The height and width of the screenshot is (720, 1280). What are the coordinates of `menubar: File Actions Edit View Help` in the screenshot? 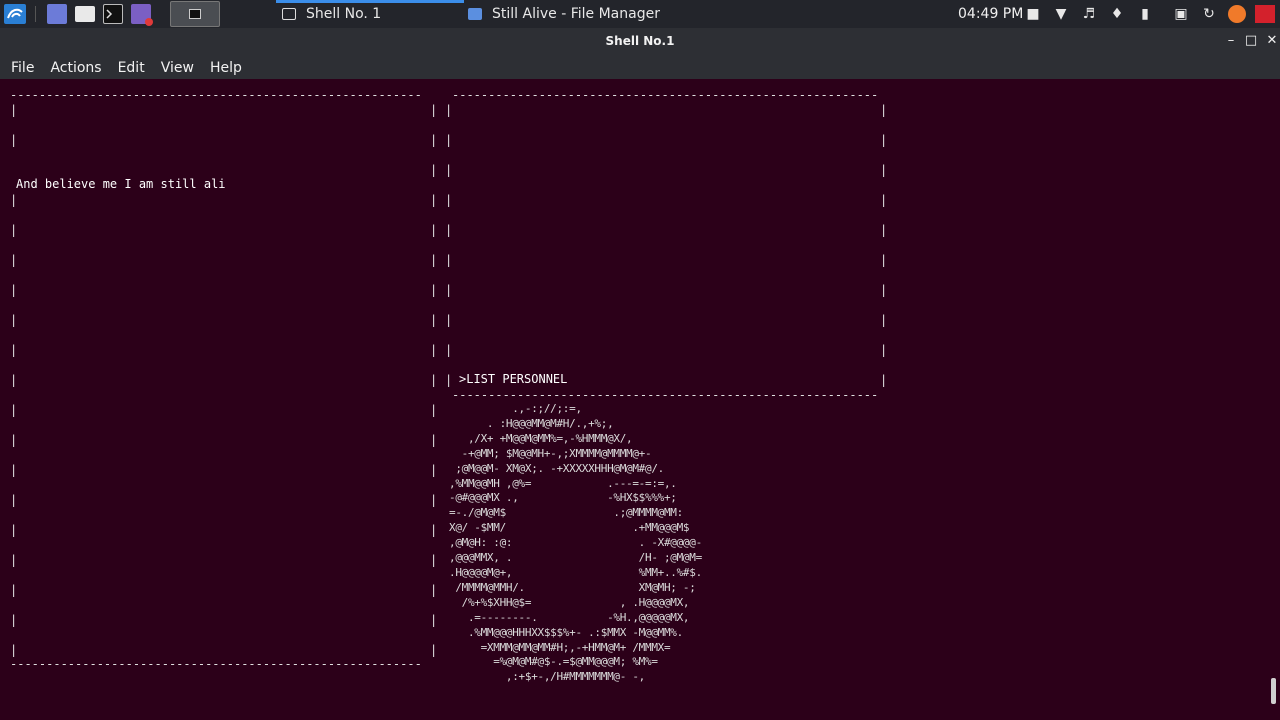 It's located at (640, 67).